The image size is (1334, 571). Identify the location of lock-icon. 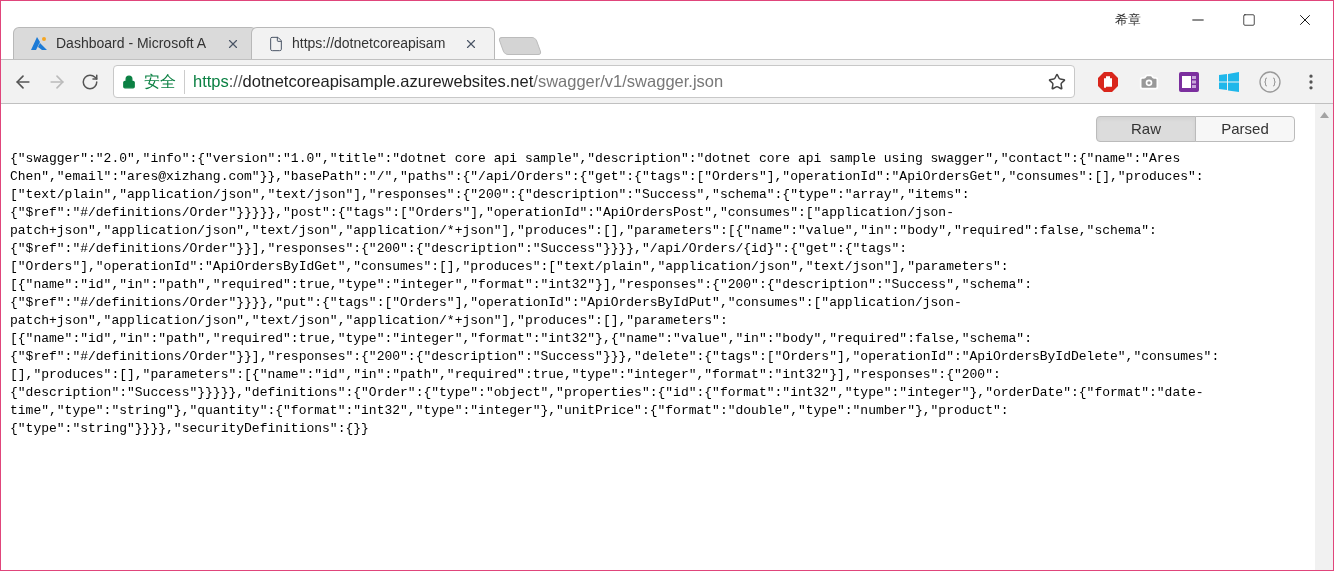
(129, 81).